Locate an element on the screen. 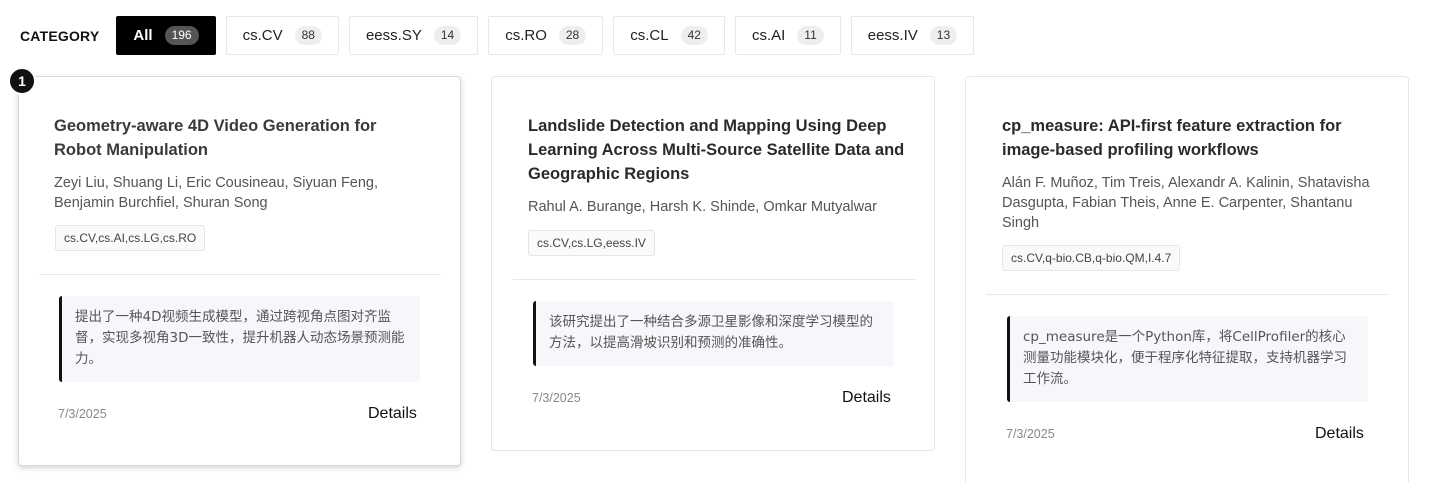  filter-chip-count: 11 is located at coordinates (810, 35).